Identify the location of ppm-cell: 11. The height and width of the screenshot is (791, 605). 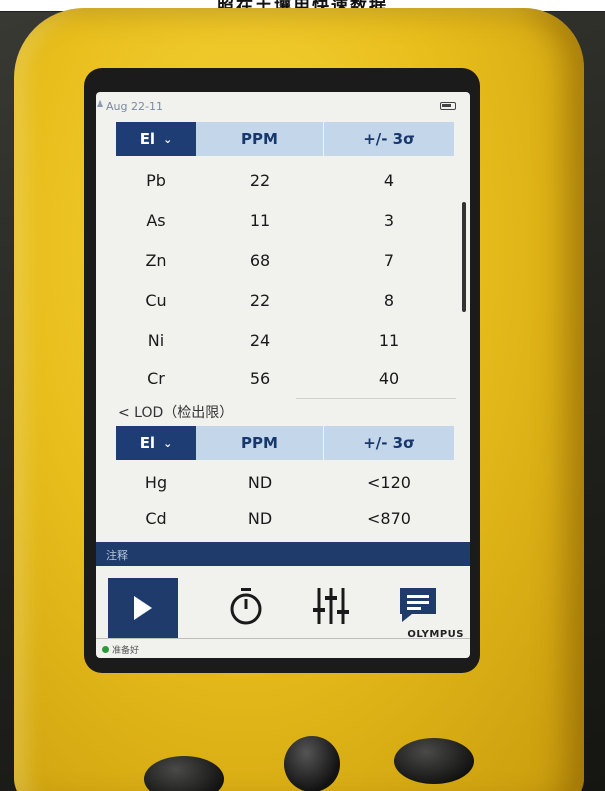
(260, 220).